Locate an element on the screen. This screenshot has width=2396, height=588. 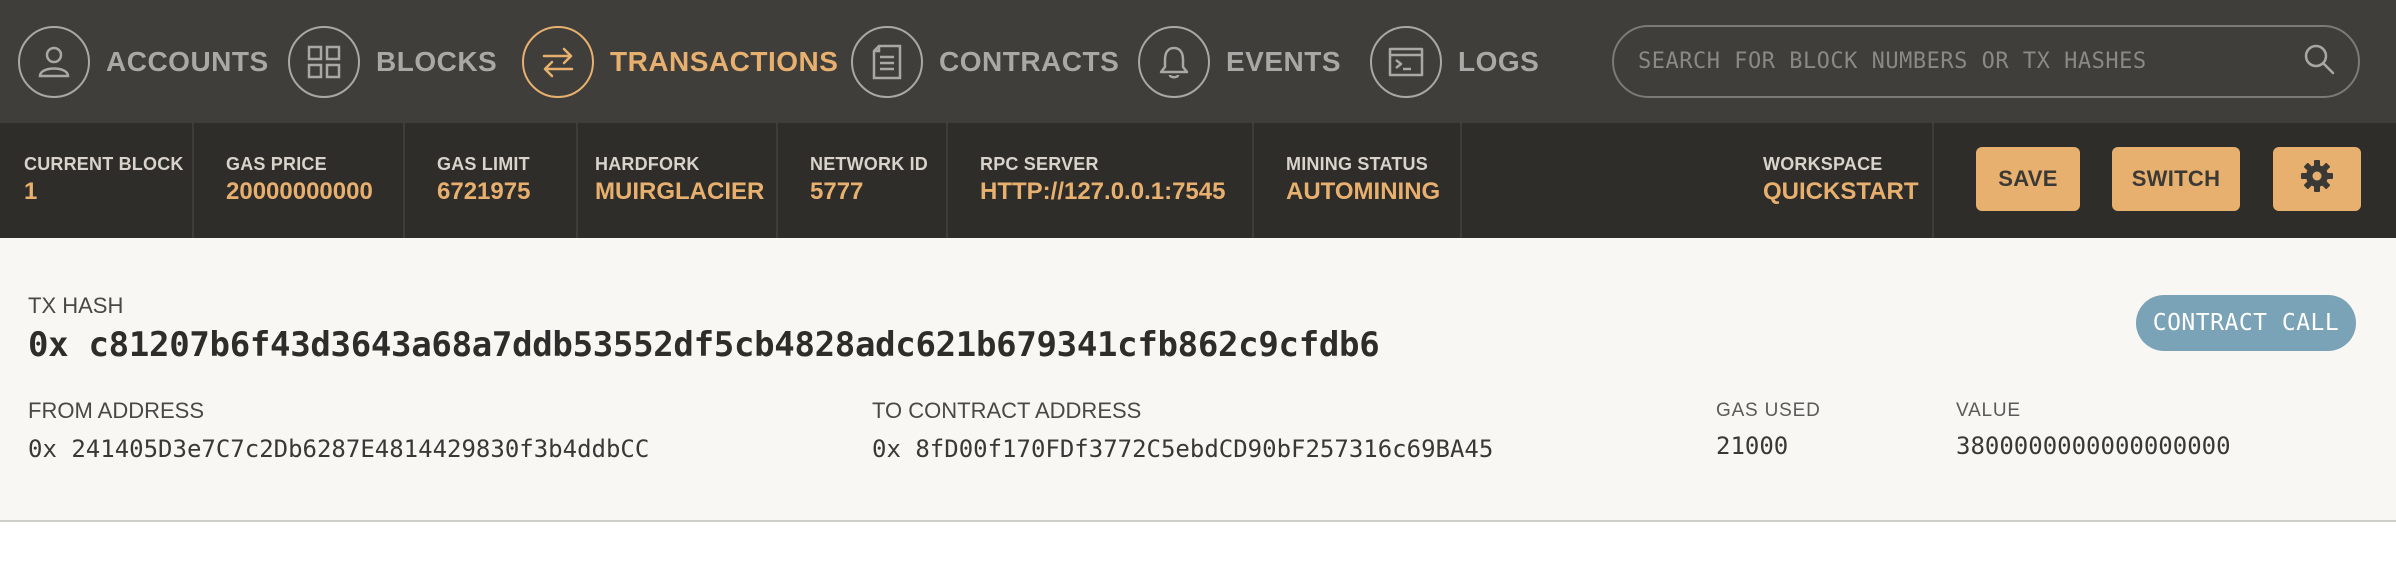
workspace-value: QUICKSTART is located at coordinates (1841, 191).